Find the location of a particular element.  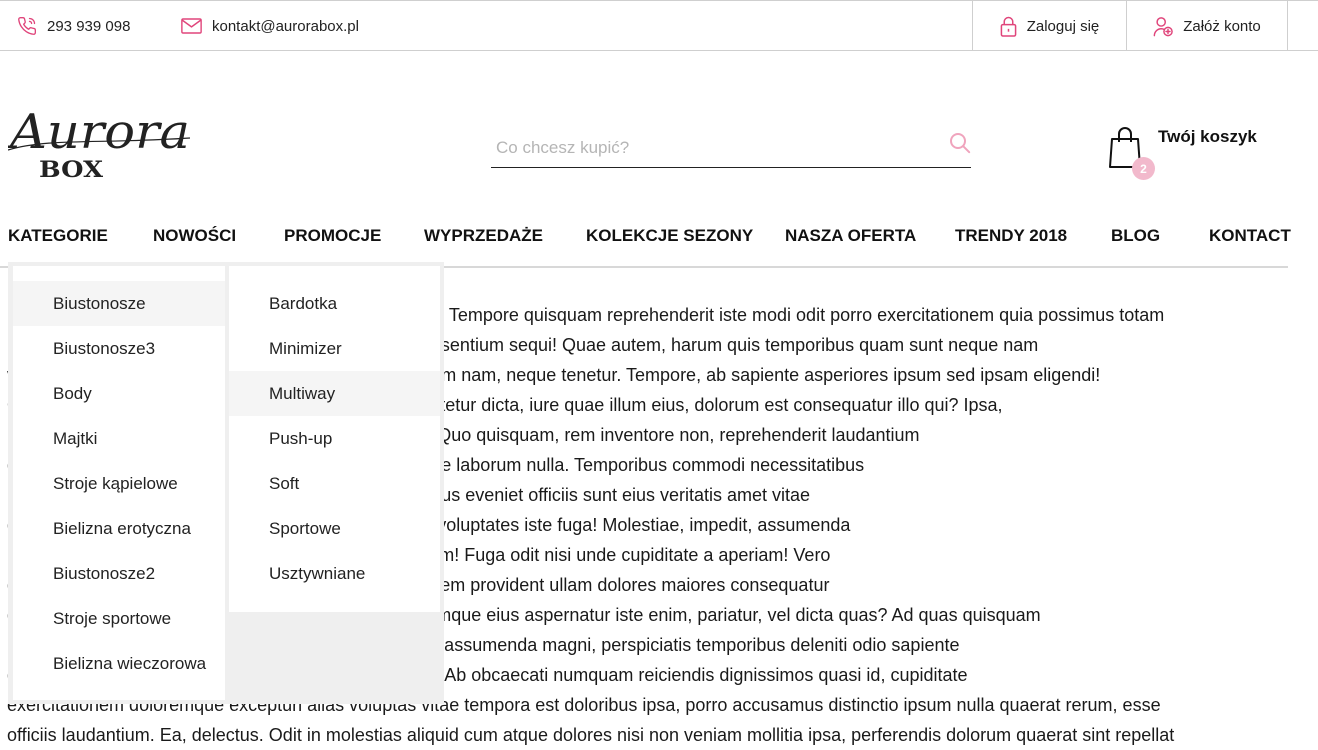

cart: 2 Twój koszyk is located at coordinates (1183, 155).